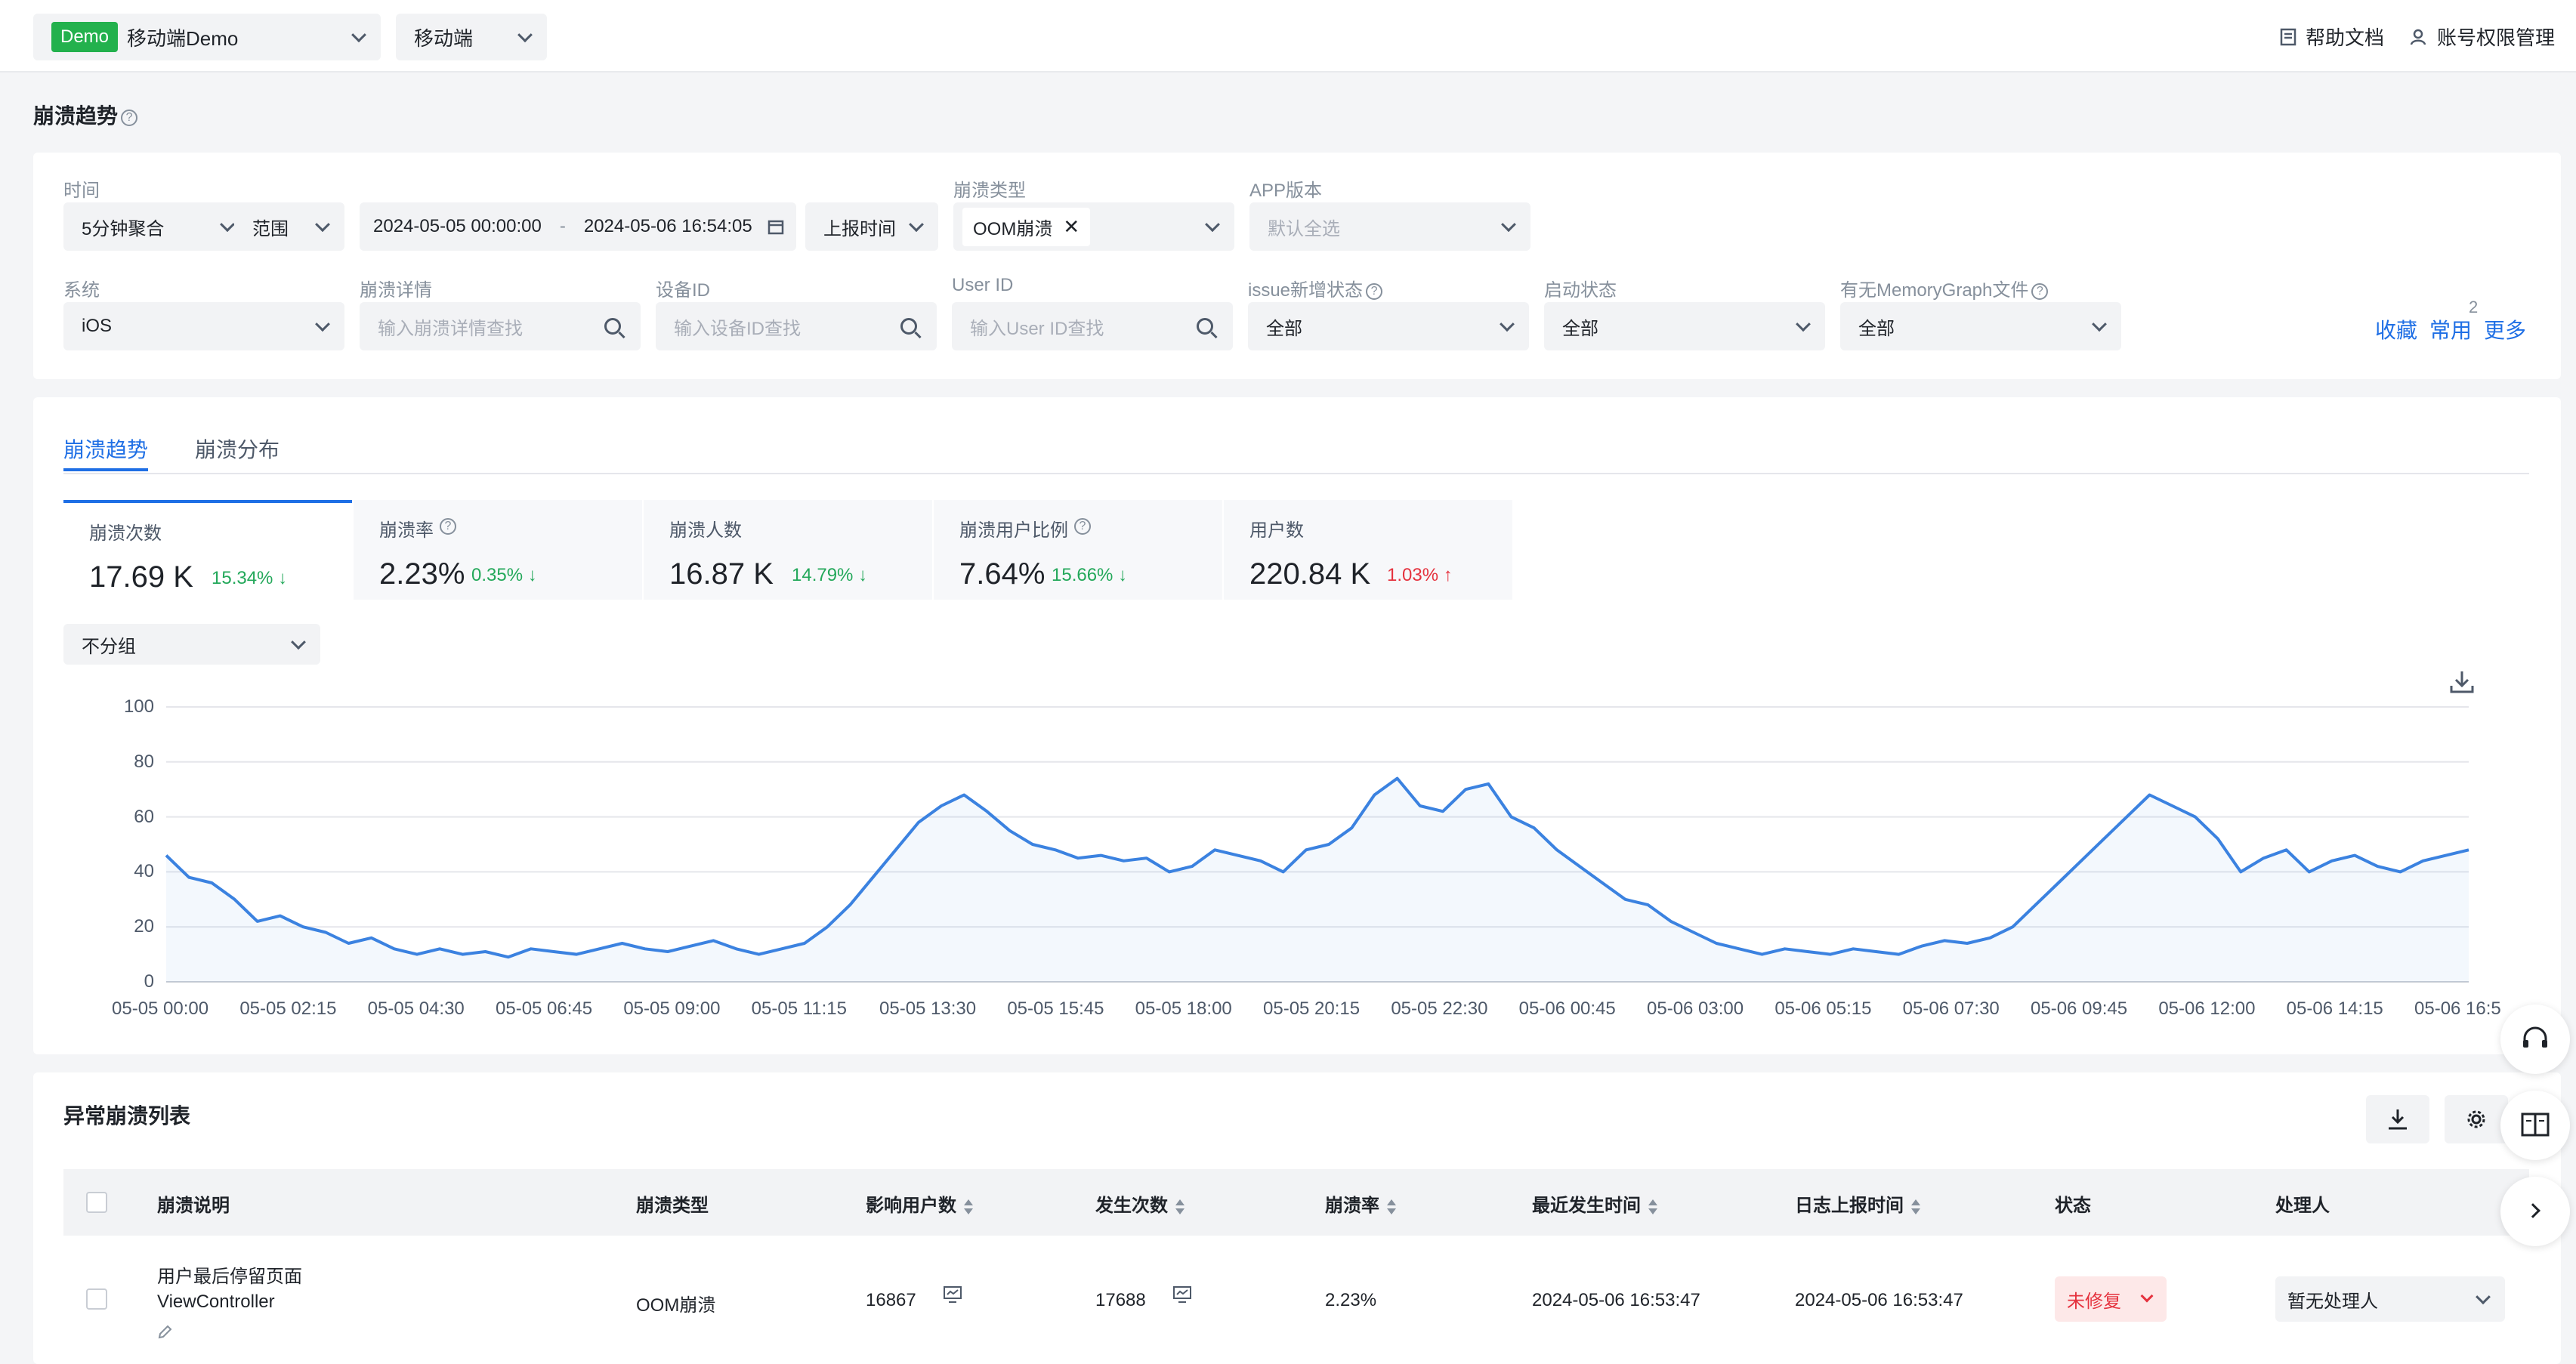 The image size is (2576, 1364). Describe the element at coordinates (1980, 326) in the screenshot. I see `memgraph-select: 全部` at that location.